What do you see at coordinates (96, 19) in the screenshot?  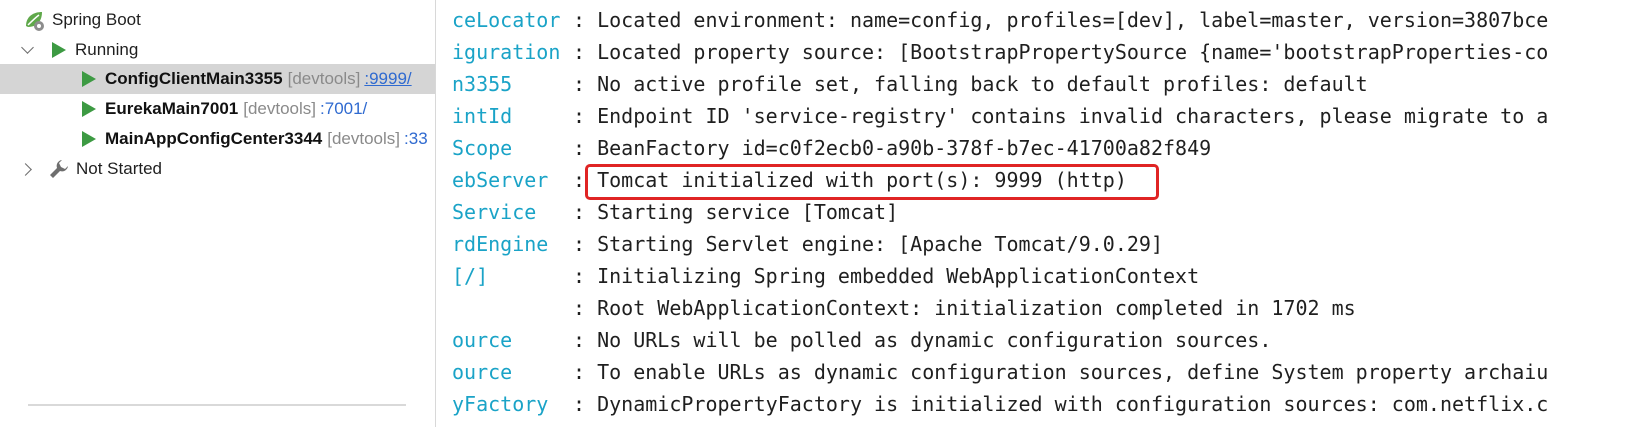 I see `tree-root-label: Spring Boot` at bounding box center [96, 19].